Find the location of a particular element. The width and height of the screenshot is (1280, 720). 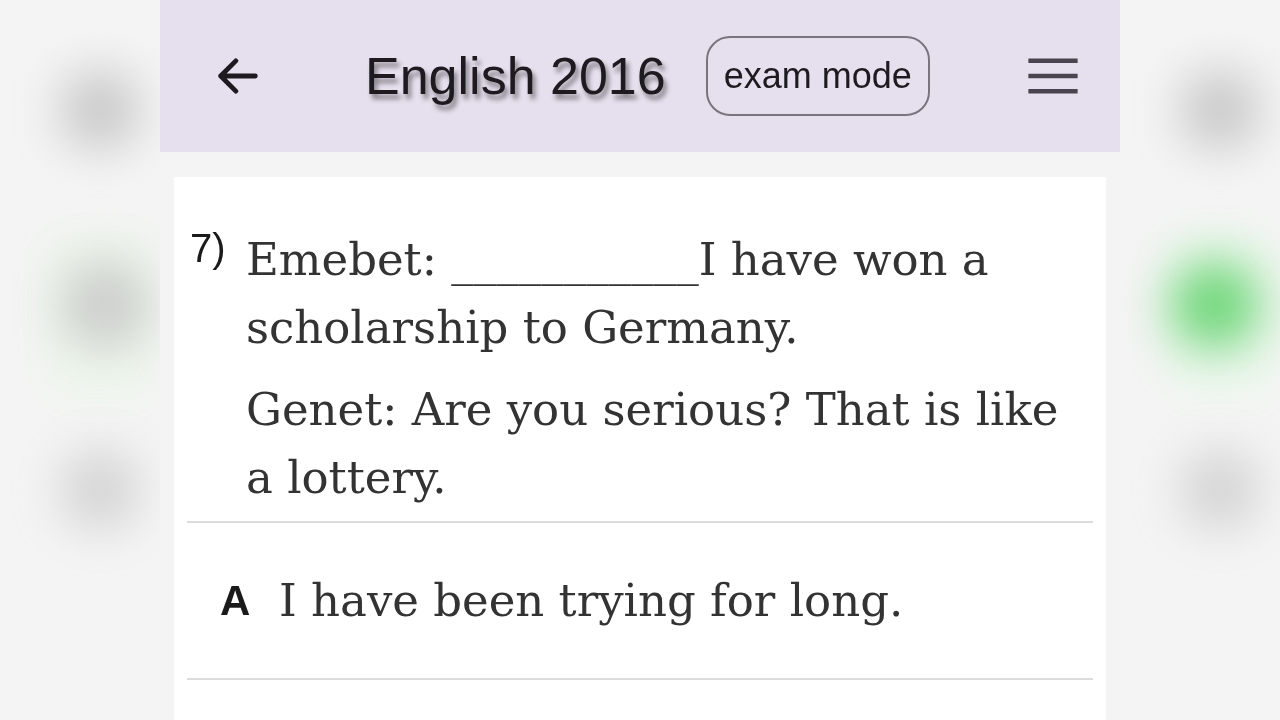

question-number: 7) is located at coordinates (208, 249).